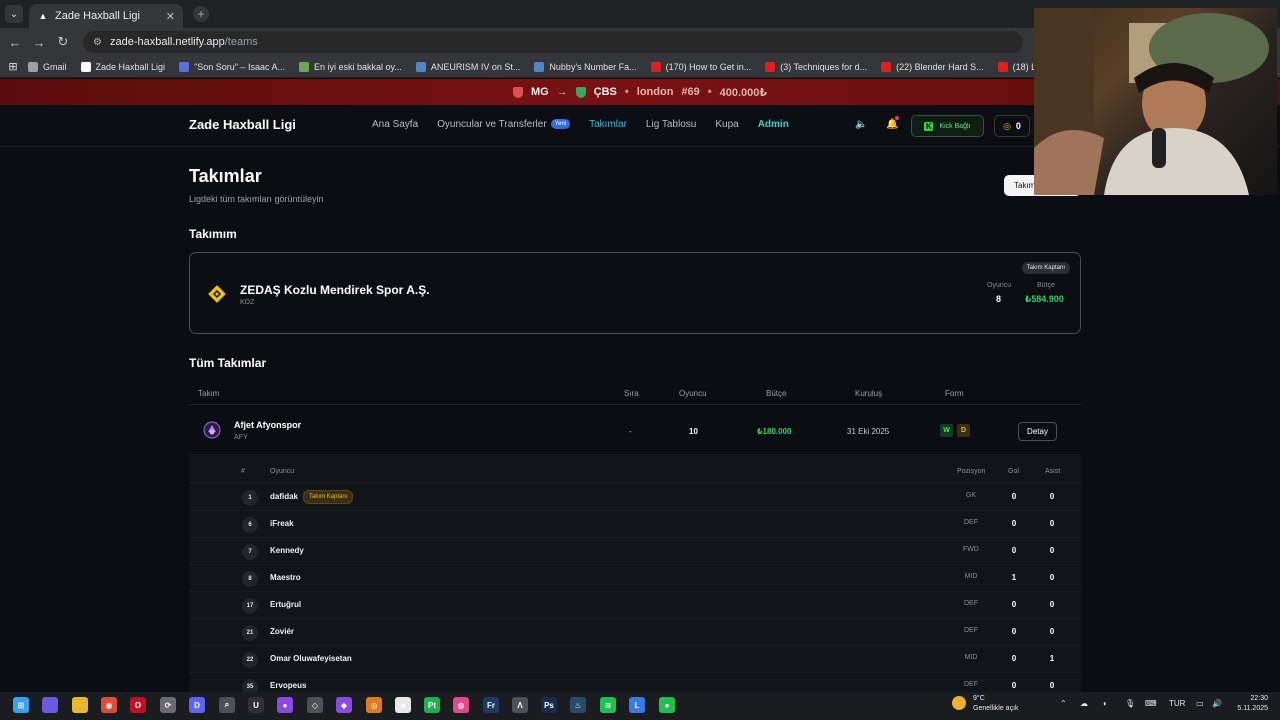  Describe the element at coordinates (197, 705) in the screenshot. I see `discord-icon: D` at that location.